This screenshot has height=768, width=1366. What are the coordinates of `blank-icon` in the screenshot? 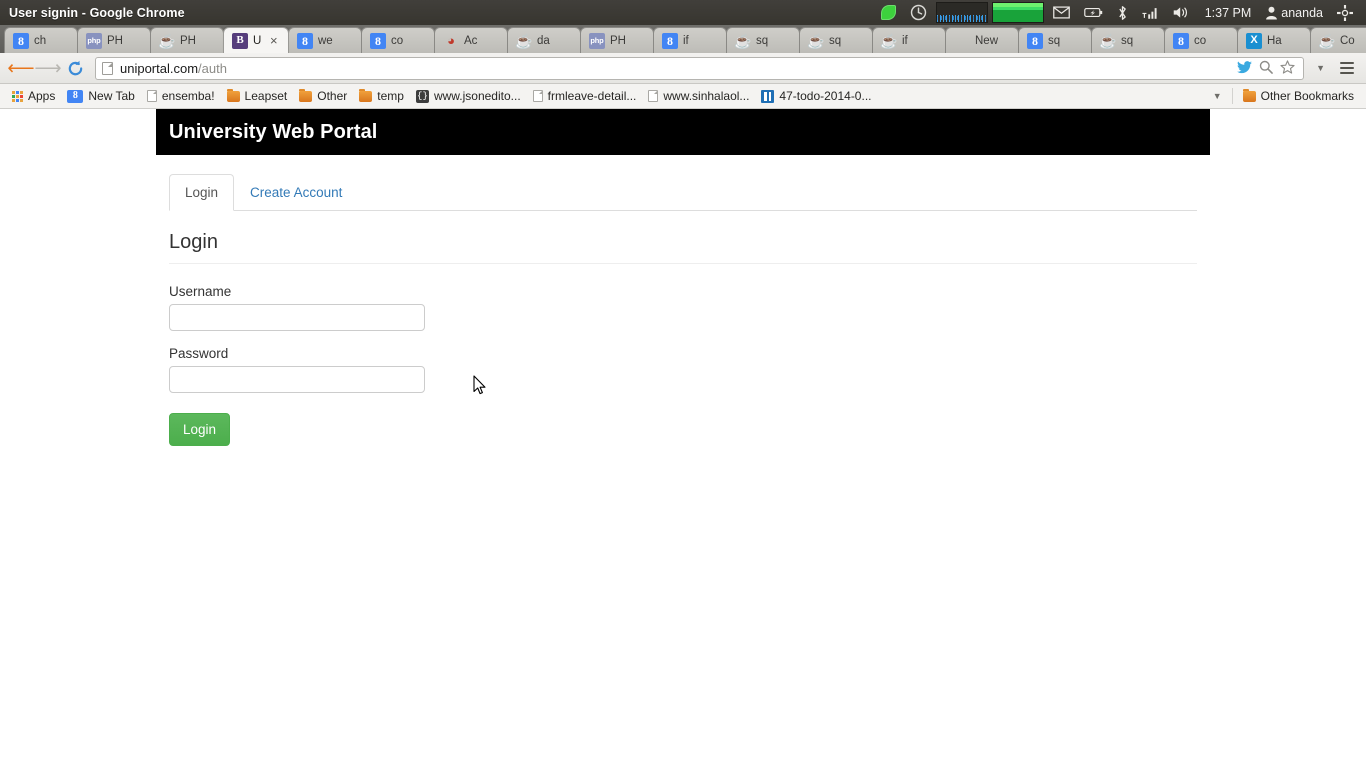 It's located at (962, 41).